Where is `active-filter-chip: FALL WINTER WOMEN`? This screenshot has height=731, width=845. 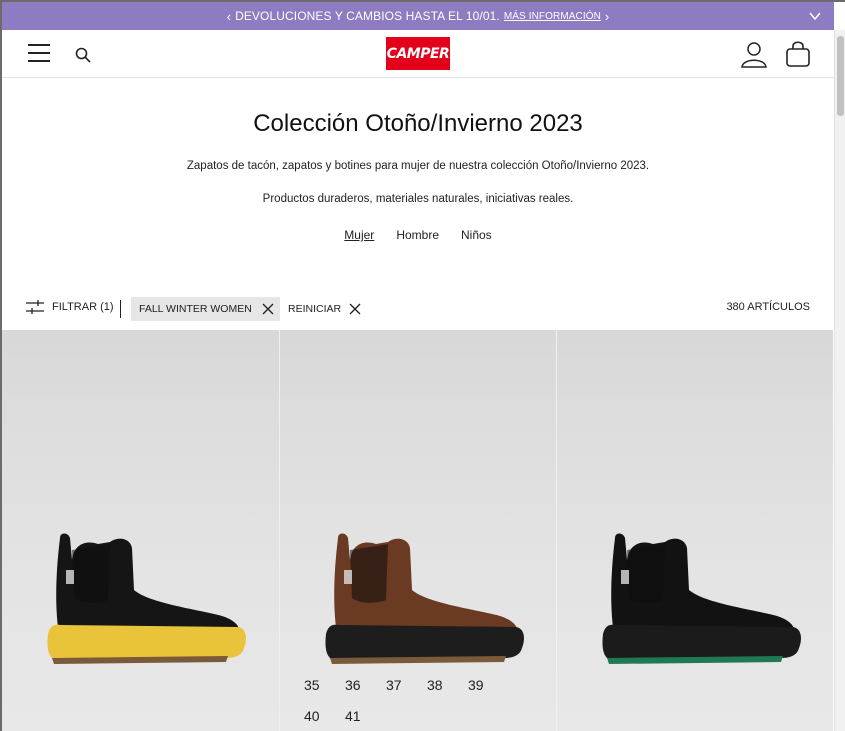
active-filter-chip: FALL WINTER WOMEN is located at coordinates (205, 309).